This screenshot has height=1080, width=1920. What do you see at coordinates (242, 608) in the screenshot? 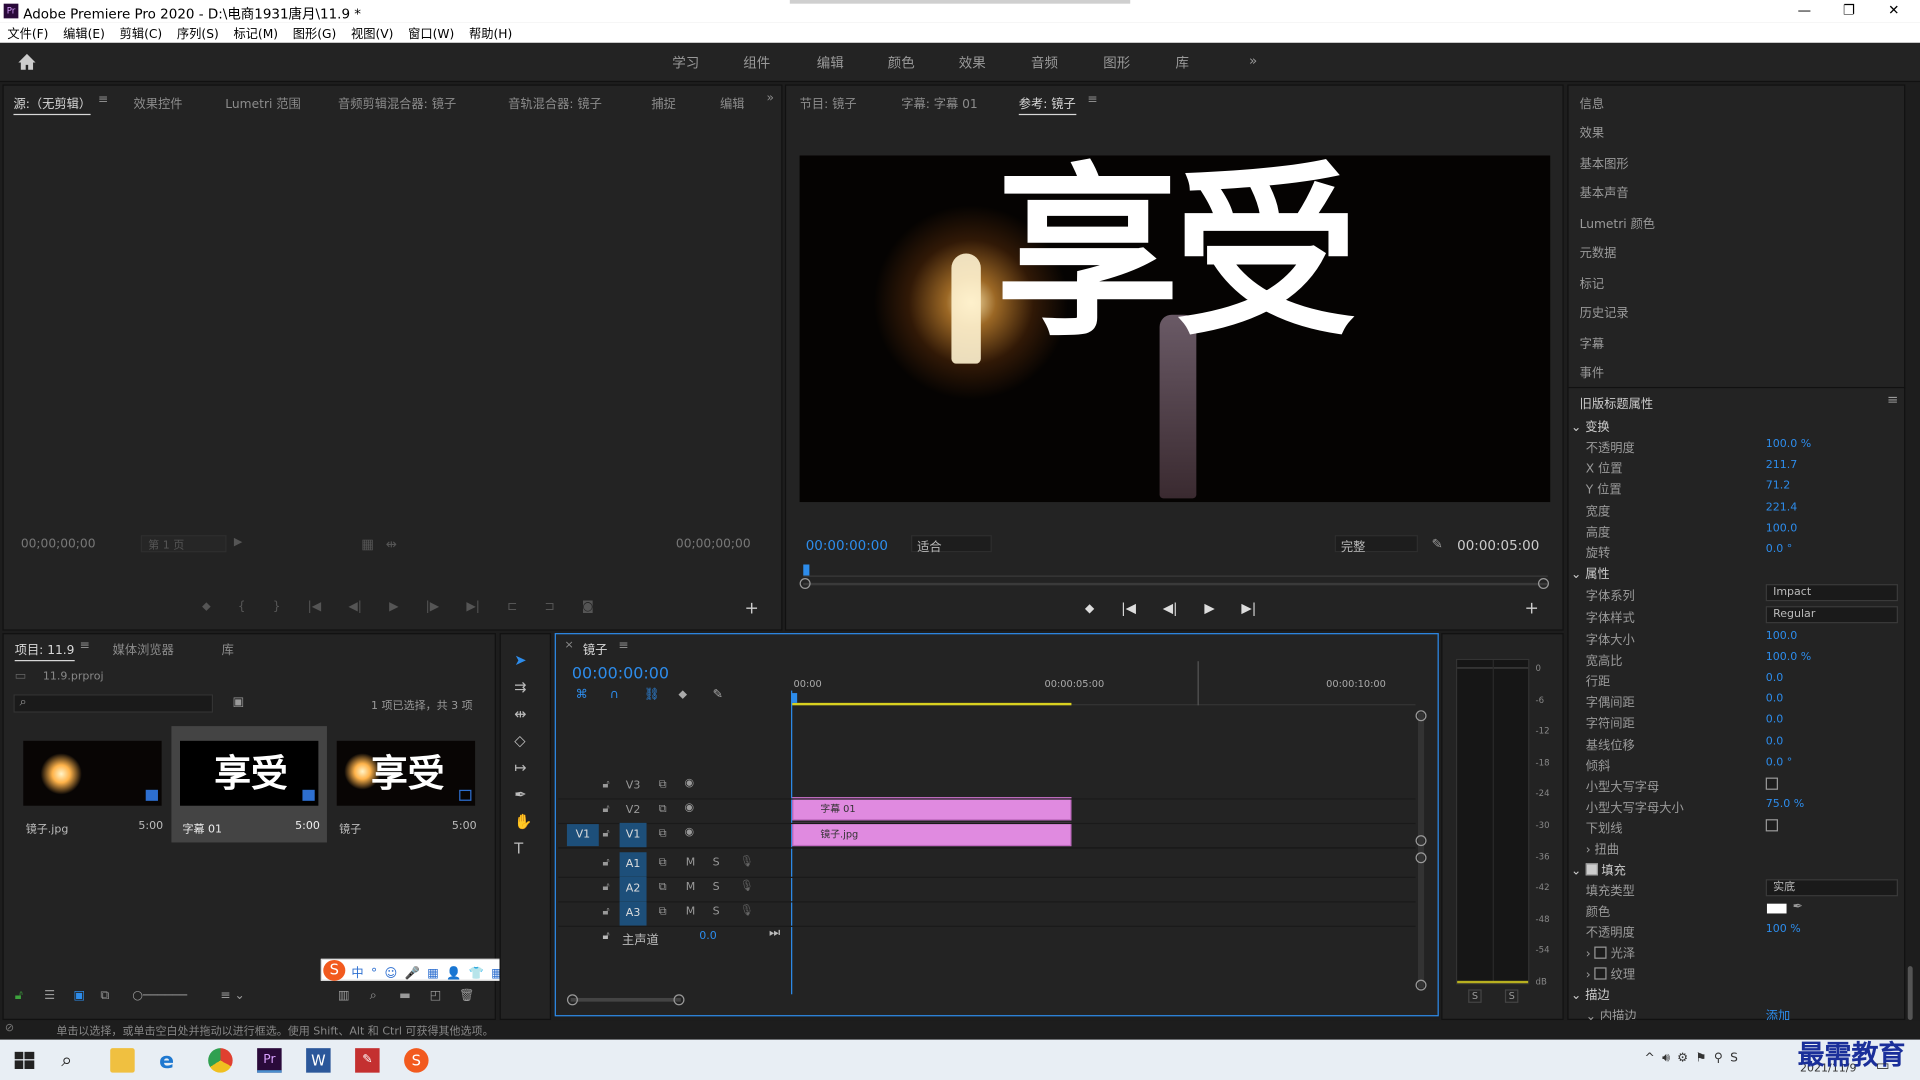
I see `mark-in-icon: {` at bounding box center [242, 608].